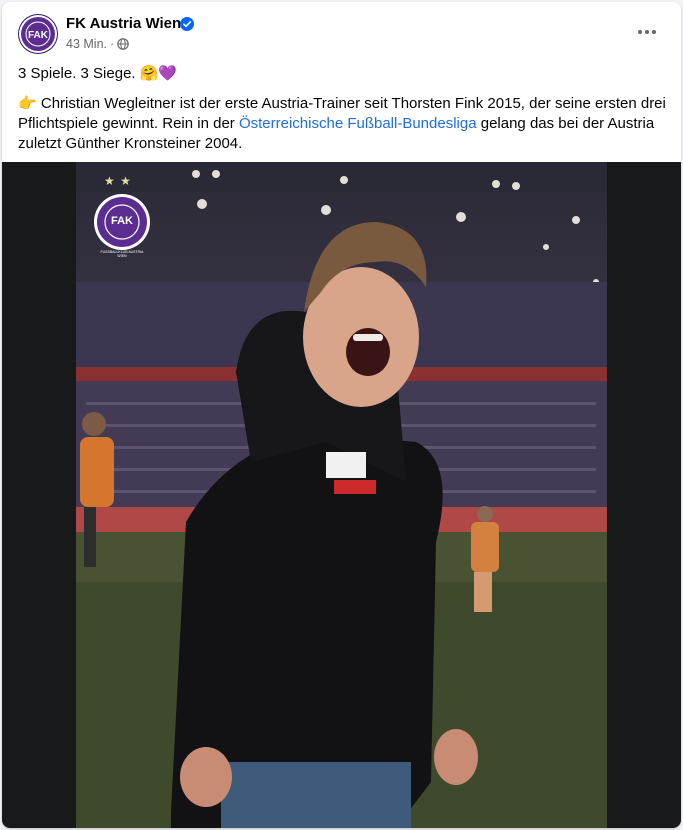  What do you see at coordinates (123, 44) in the screenshot?
I see `globe-icon` at bounding box center [123, 44].